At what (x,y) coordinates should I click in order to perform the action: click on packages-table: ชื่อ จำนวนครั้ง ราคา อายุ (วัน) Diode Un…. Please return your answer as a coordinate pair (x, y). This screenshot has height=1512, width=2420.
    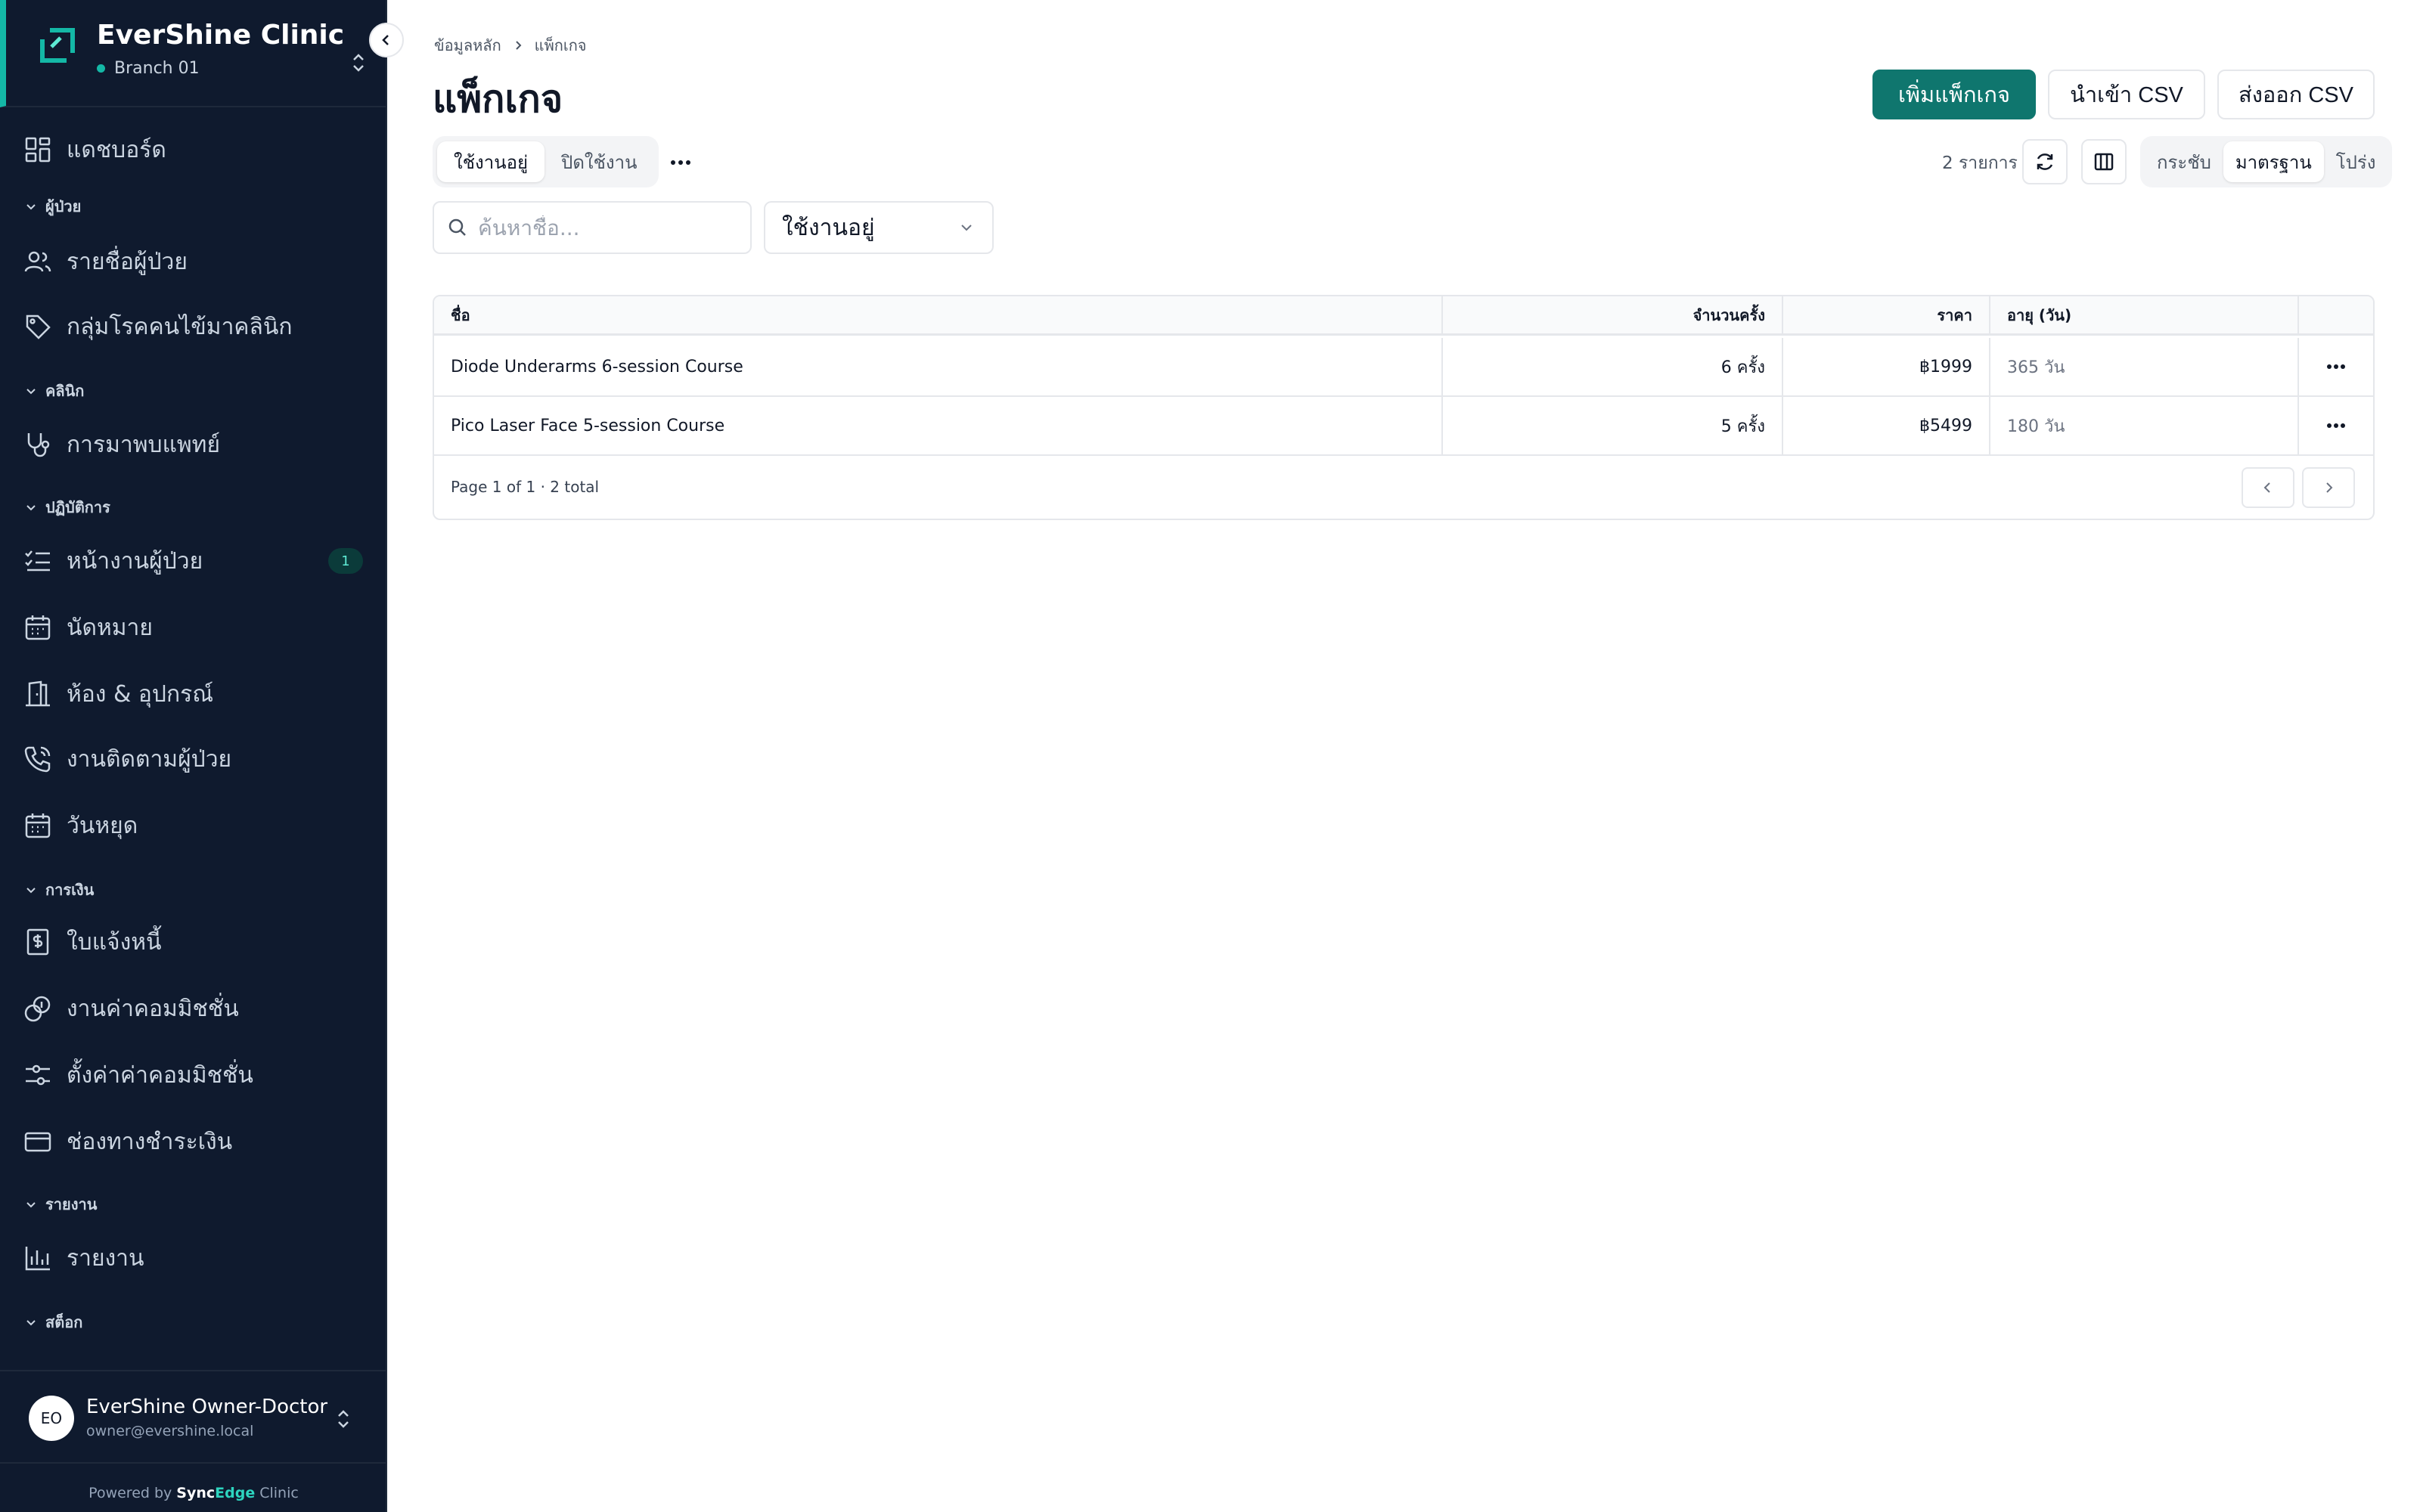
    Looking at the image, I should click on (1404, 407).